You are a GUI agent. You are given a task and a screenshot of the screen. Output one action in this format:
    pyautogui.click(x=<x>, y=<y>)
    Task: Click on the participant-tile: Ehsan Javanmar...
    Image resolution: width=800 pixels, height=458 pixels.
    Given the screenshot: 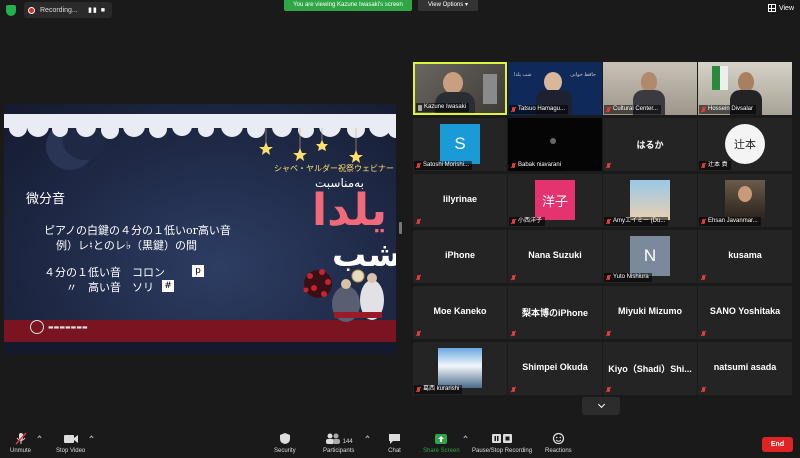 What is the action you would take?
    pyautogui.click(x=745, y=200)
    